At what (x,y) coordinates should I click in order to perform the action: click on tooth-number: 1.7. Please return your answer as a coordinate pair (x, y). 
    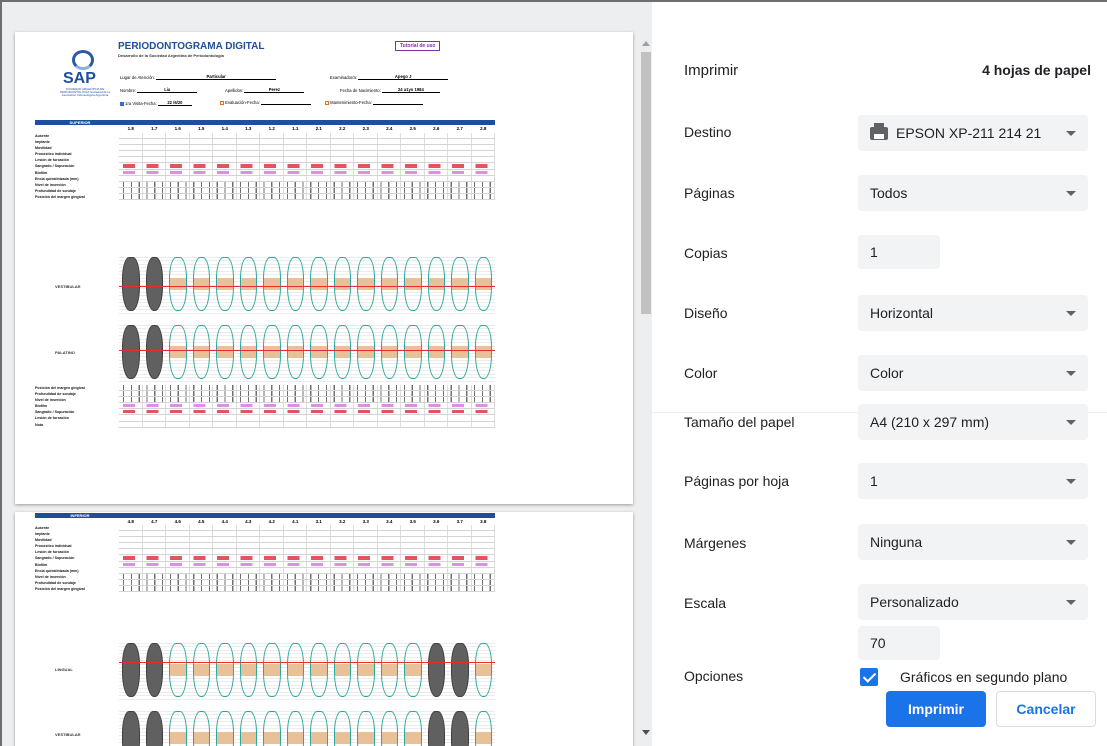
    Looking at the image, I should click on (154, 128).